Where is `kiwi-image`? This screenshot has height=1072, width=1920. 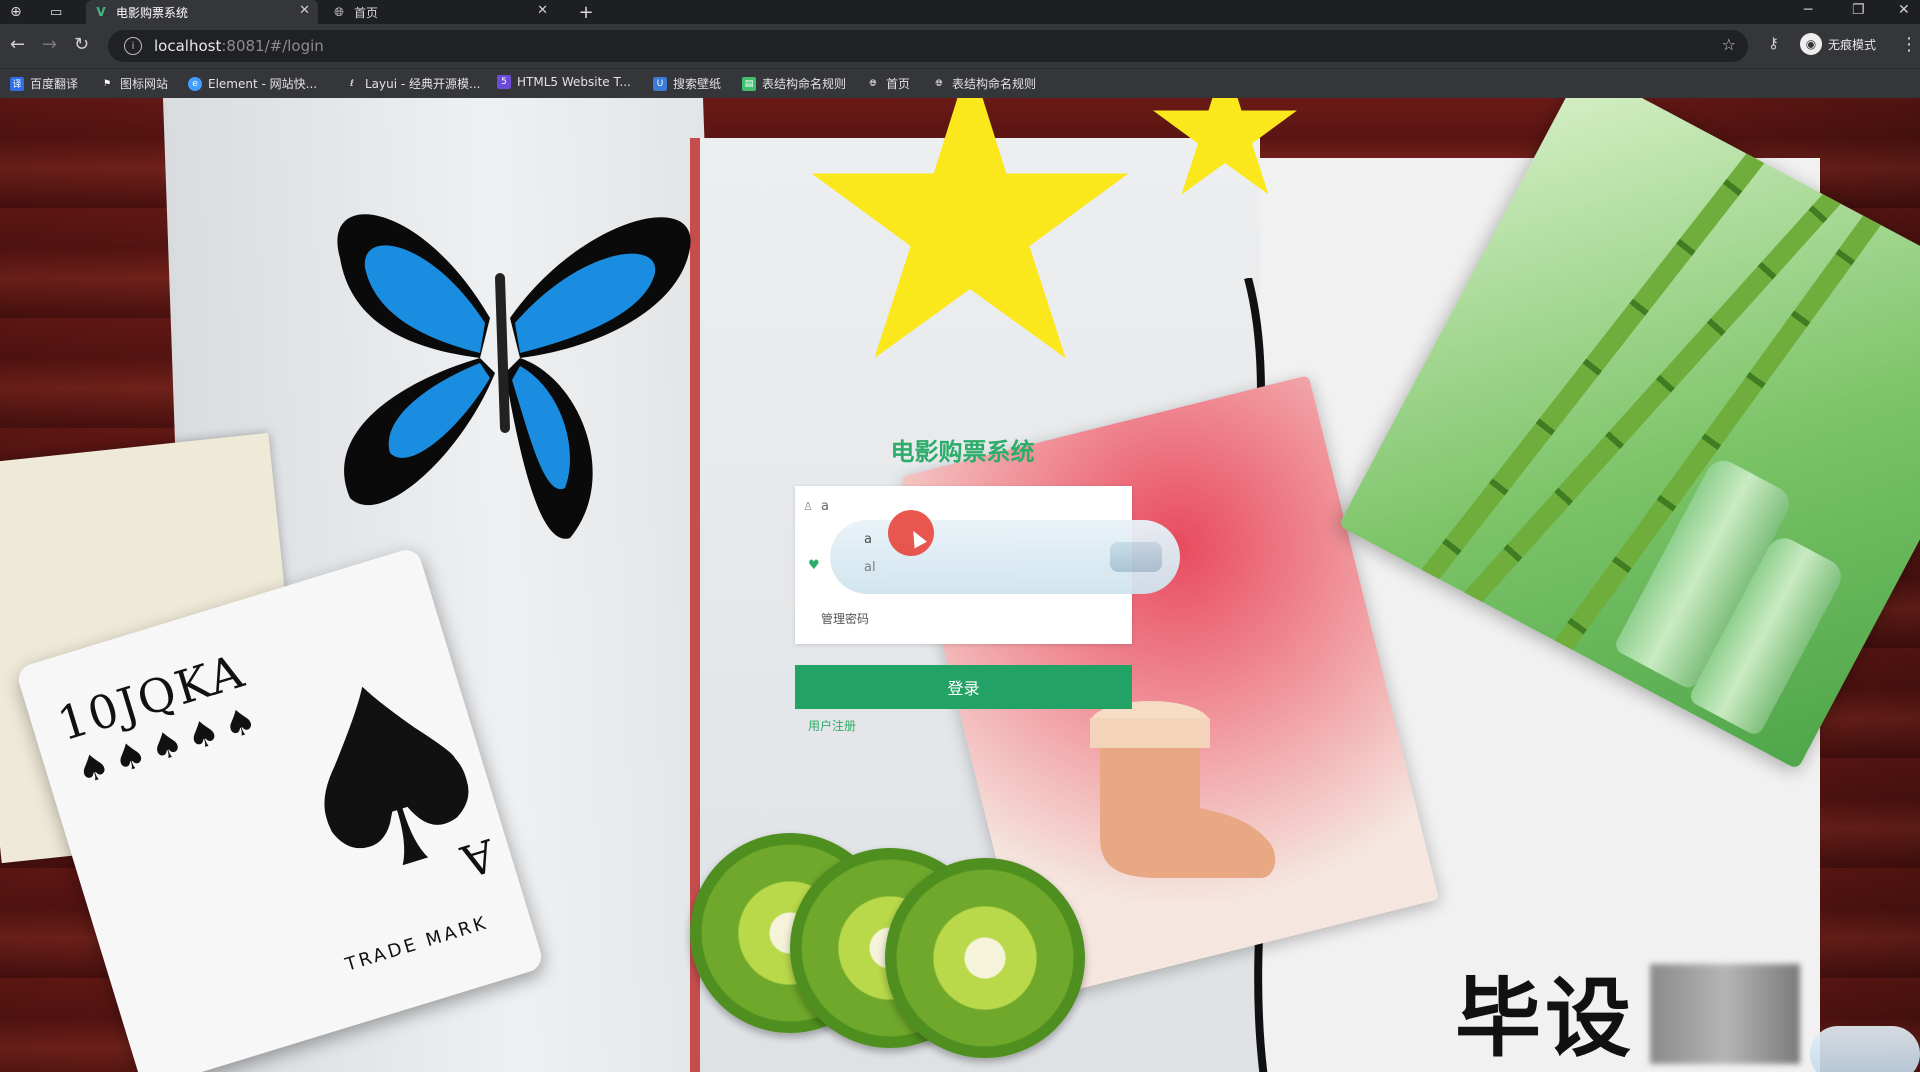
kiwi-image is located at coordinates (985, 958).